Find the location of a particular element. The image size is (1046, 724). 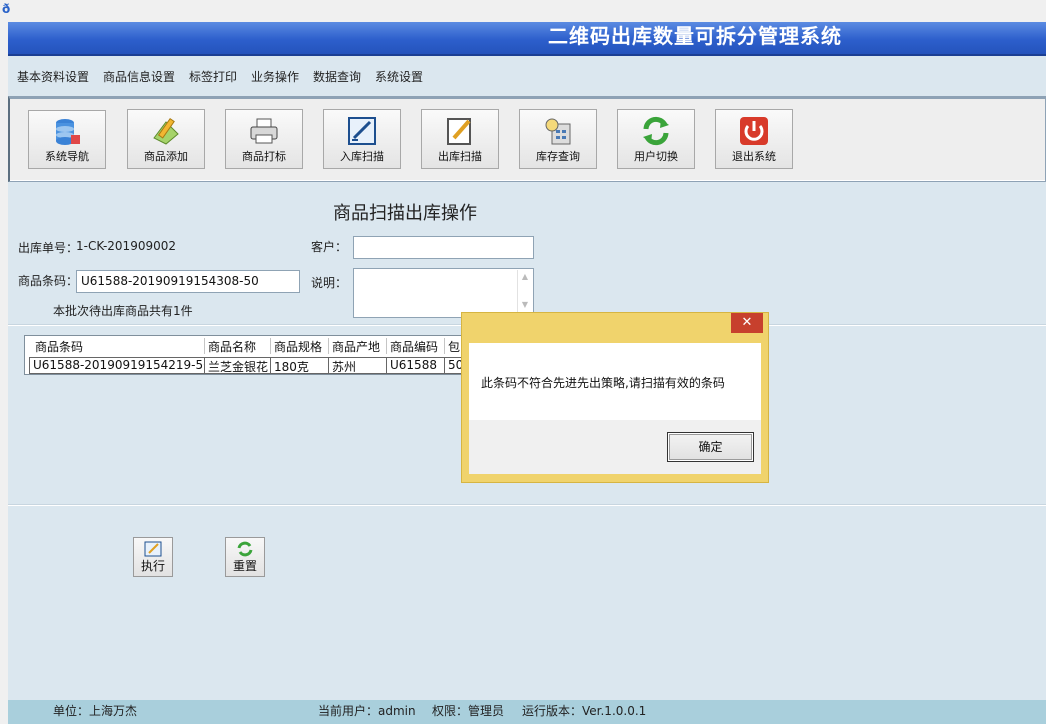

status-user: 当前用户：admin is located at coordinates (367, 711).